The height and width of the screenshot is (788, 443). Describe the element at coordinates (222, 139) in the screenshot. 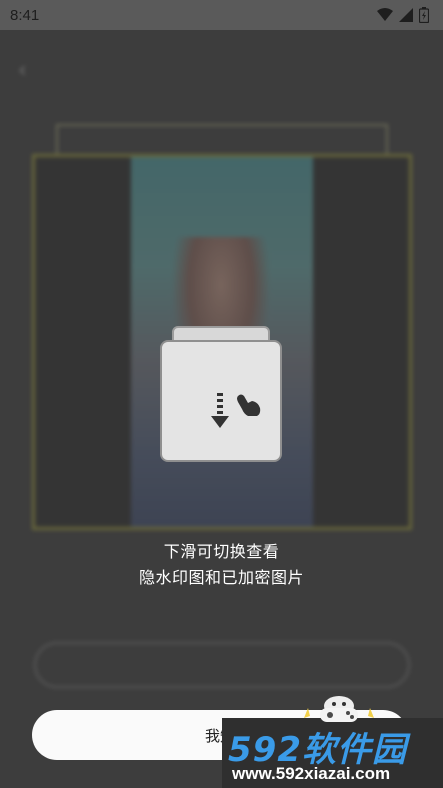

I see `frame-back` at that location.